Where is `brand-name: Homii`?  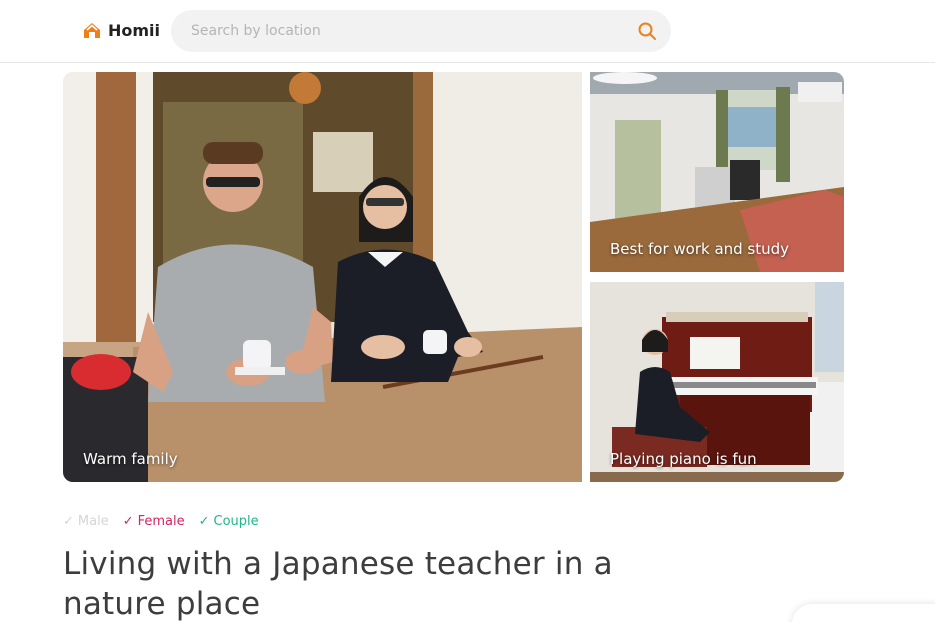
brand-name: Homii is located at coordinates (134, 30).